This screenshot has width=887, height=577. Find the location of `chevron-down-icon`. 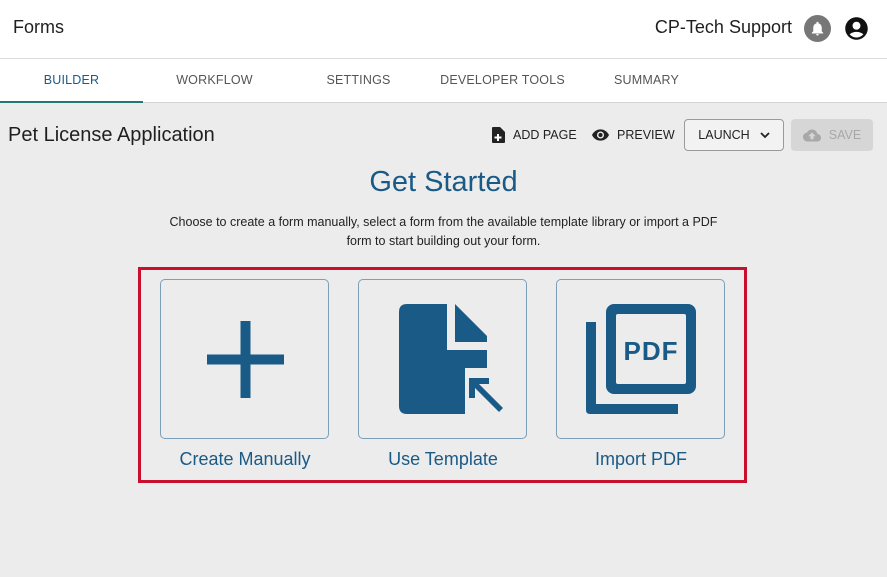

chevron-down-icon is located at coordinates (765, 134).